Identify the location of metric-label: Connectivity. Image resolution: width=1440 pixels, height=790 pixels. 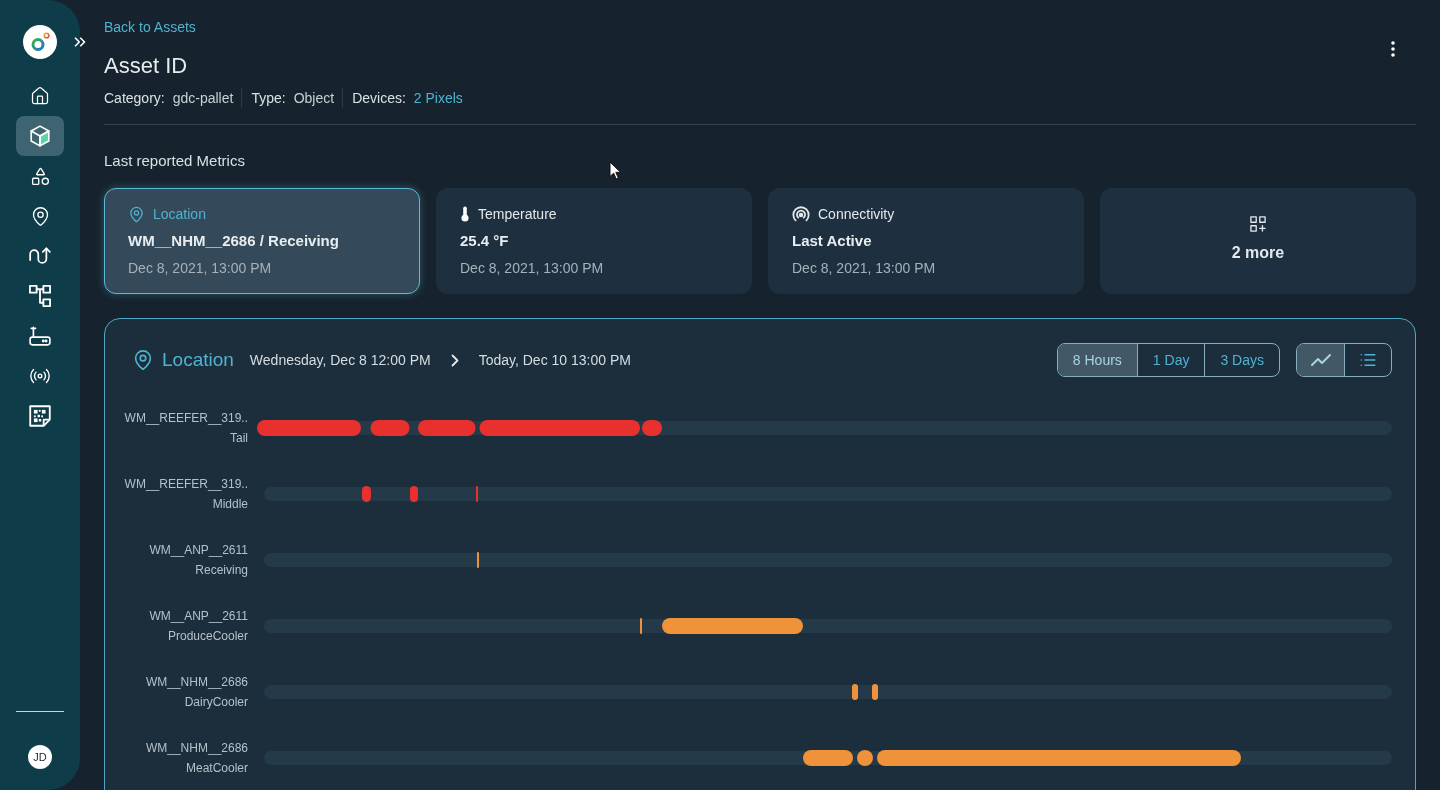
(856, 214).